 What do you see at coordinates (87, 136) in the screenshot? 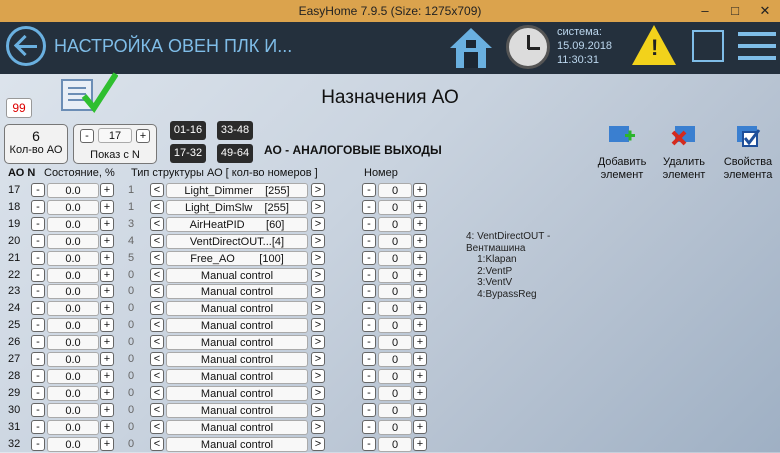
I see `show-from-minus-button: -` at bounding box center [87, 136].